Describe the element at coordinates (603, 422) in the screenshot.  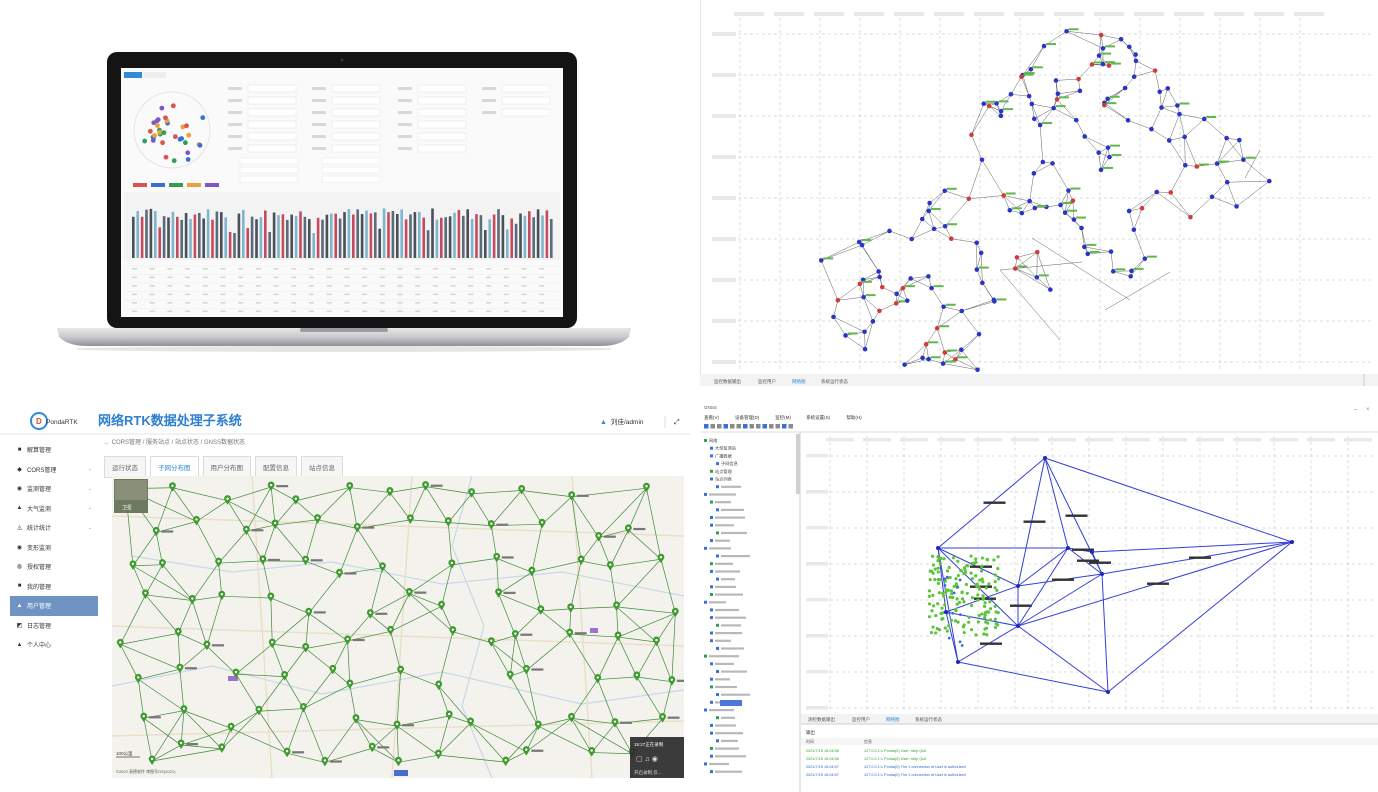
I see `user-icon: ▲` at that location.